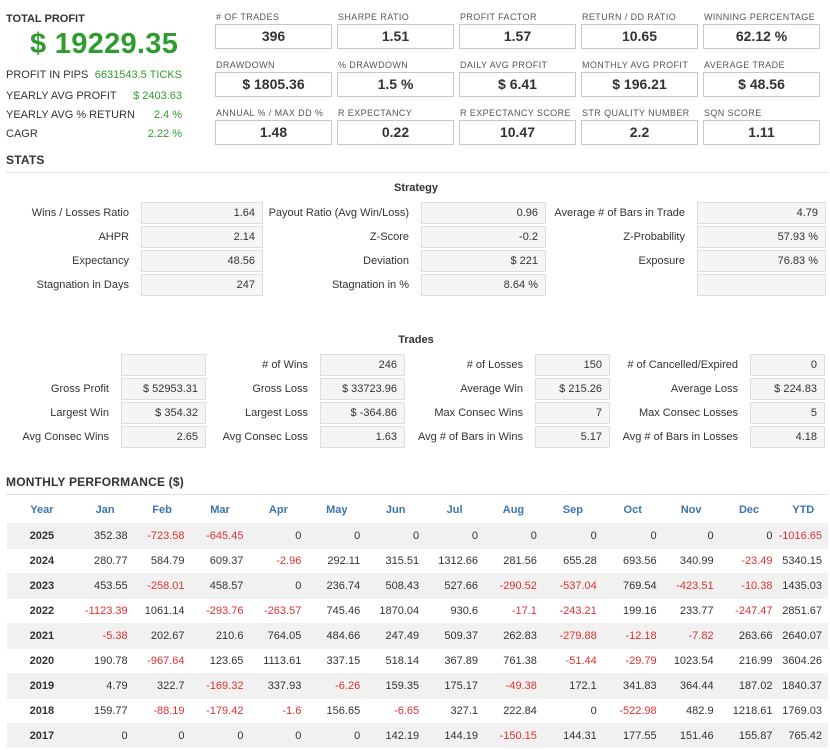 This screenshot has height=750, width=830. Describe the element at coordinates (278, 635) in the screenshot. I see `month-value-cell: 764.05` at that location.